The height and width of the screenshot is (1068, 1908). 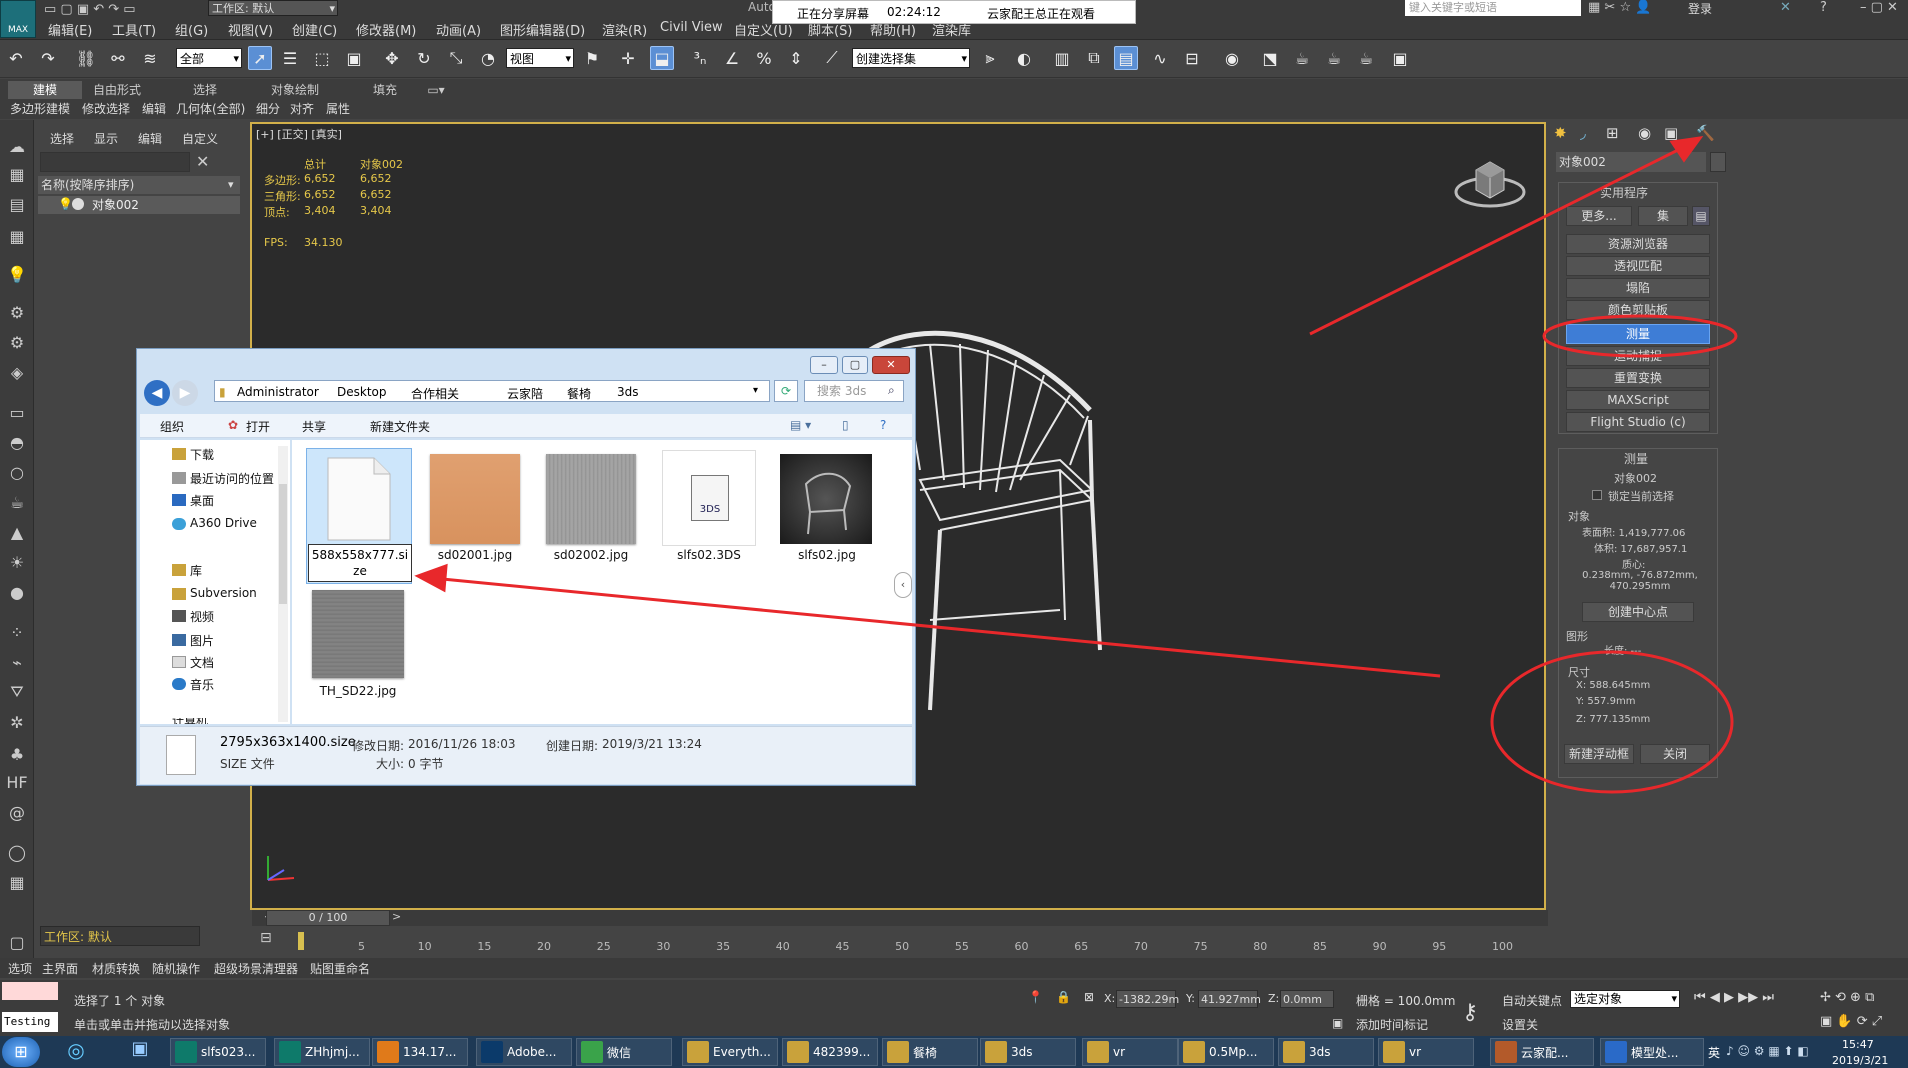 What do you see at coordinates (17, 782) in the screenshot?
I see `hf-icon: HF` at bounding box center [17, 782].